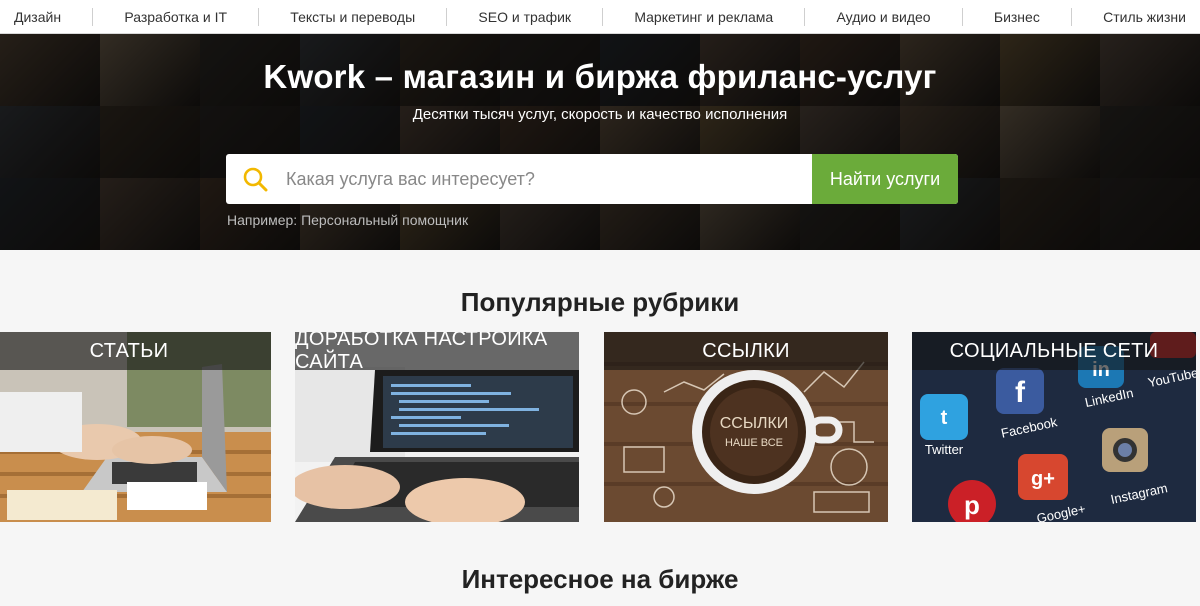 The image size is (1200, 606). What do you see at coordinates (1017, 17) in the screenshot?
I see `nav-item-business: Бизнес` at bounding box center [1017, 17].